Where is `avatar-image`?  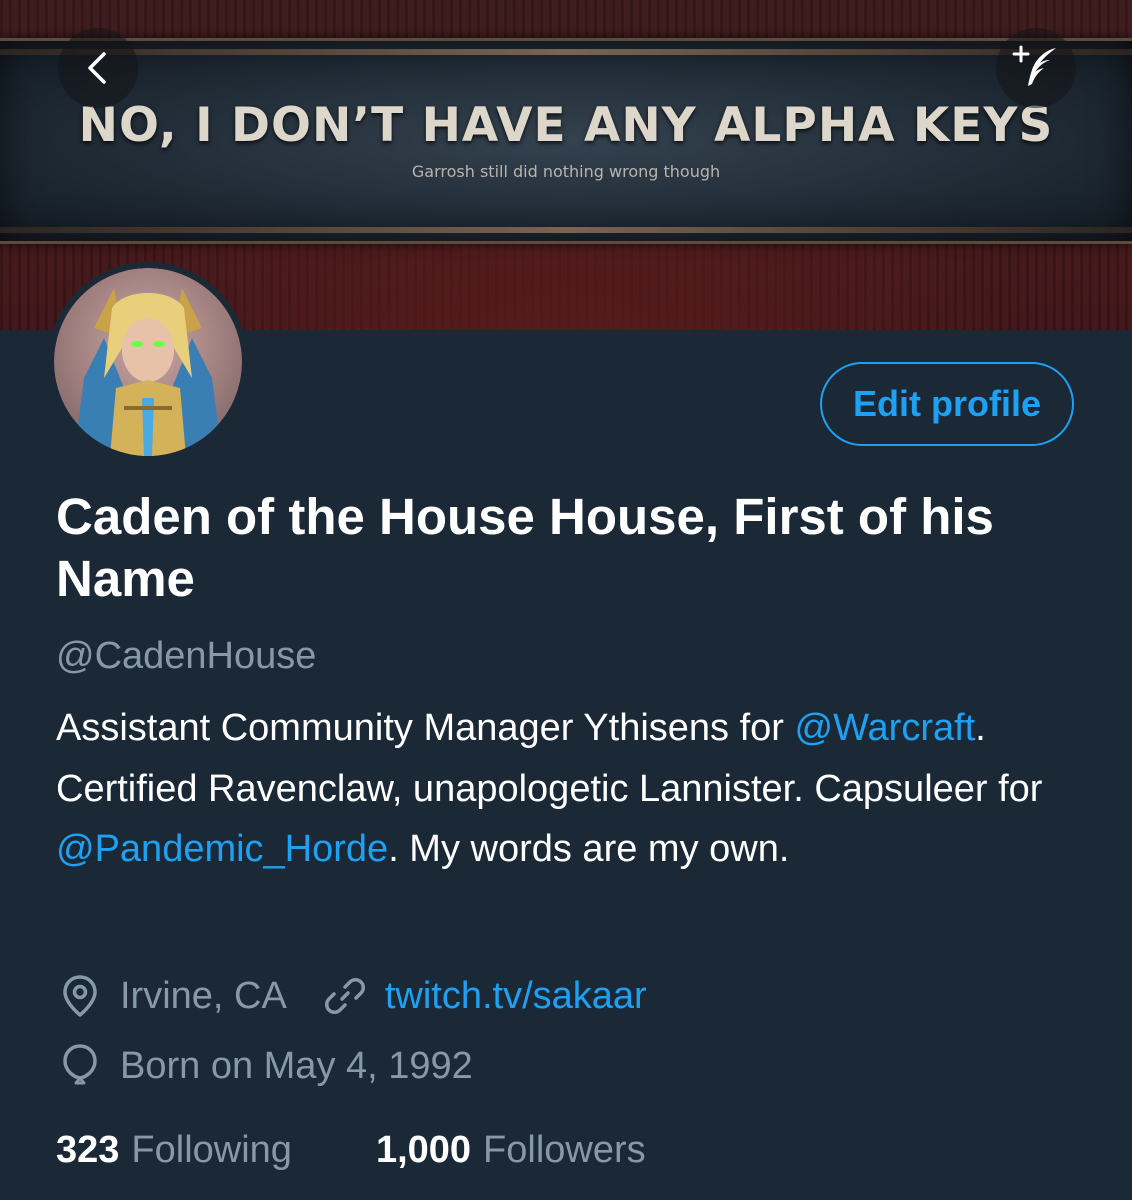 avatar-image is located at coordinates (148, 362).